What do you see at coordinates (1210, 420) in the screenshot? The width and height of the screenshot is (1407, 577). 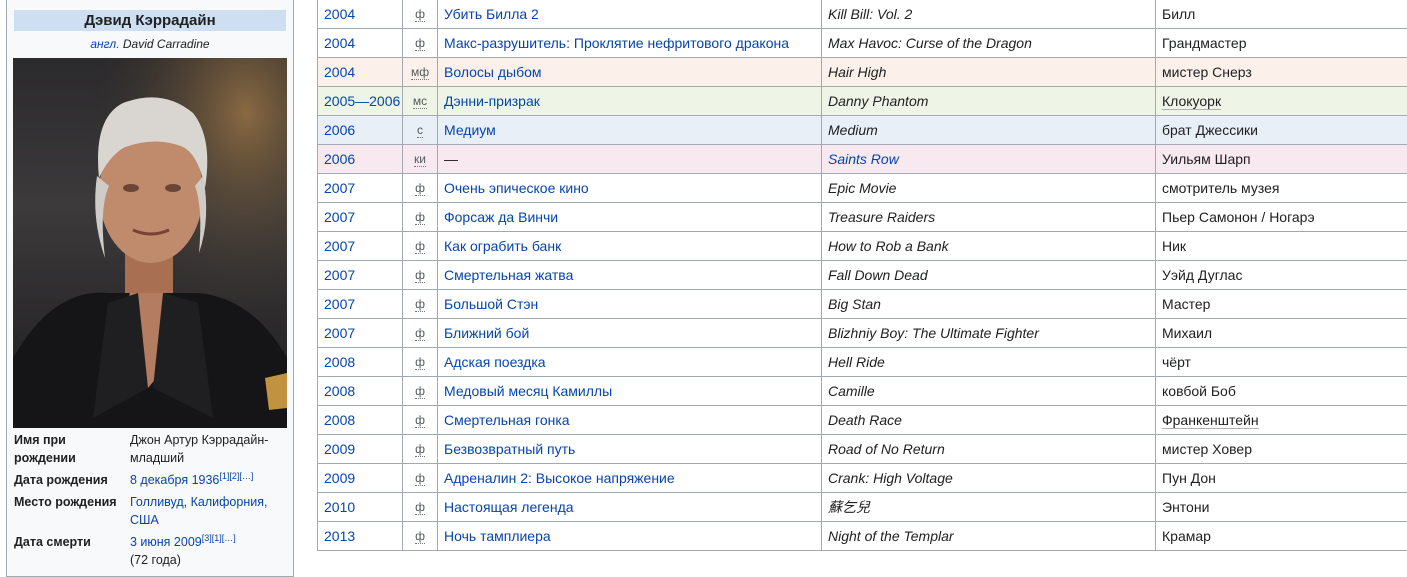 I see `role-name: Франкенштейн` at bounding box center [1210, 420].